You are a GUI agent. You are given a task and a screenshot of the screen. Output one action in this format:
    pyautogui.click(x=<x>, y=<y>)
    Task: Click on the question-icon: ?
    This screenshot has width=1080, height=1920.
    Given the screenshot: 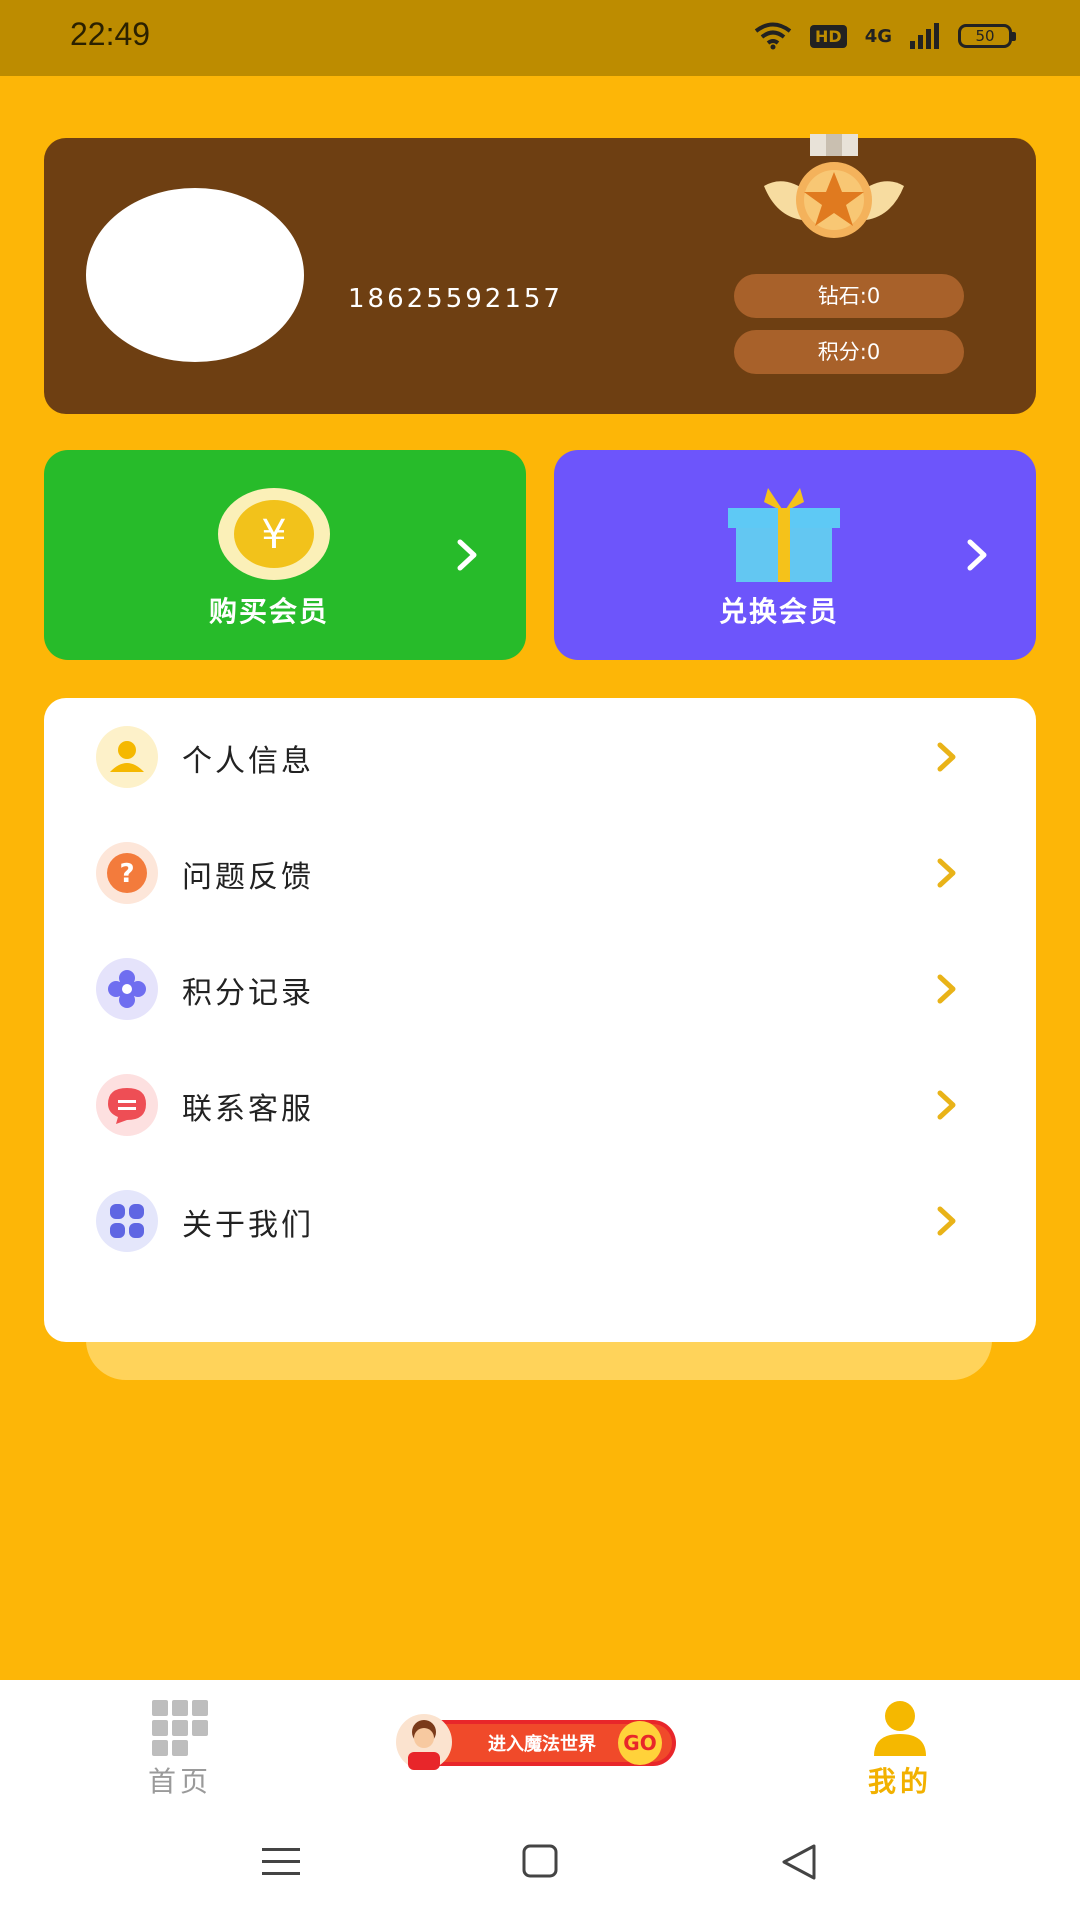 What is the action you would take?
    pyautogui.click(x=127, y=873)
    